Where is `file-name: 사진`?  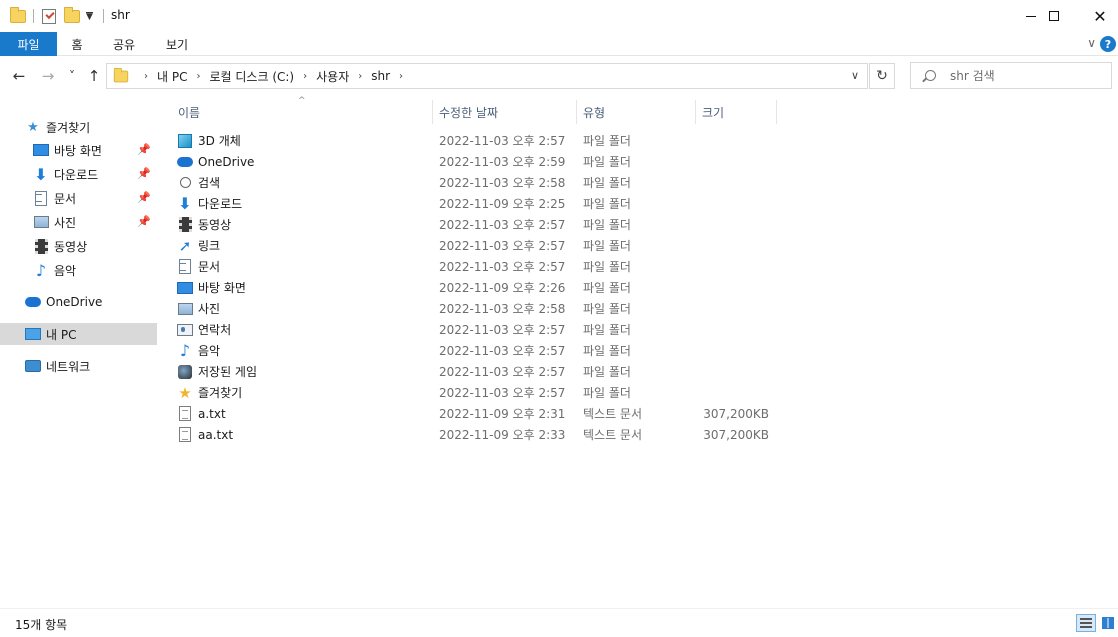
file-name: 사진 is located at coordinates (209, 309).